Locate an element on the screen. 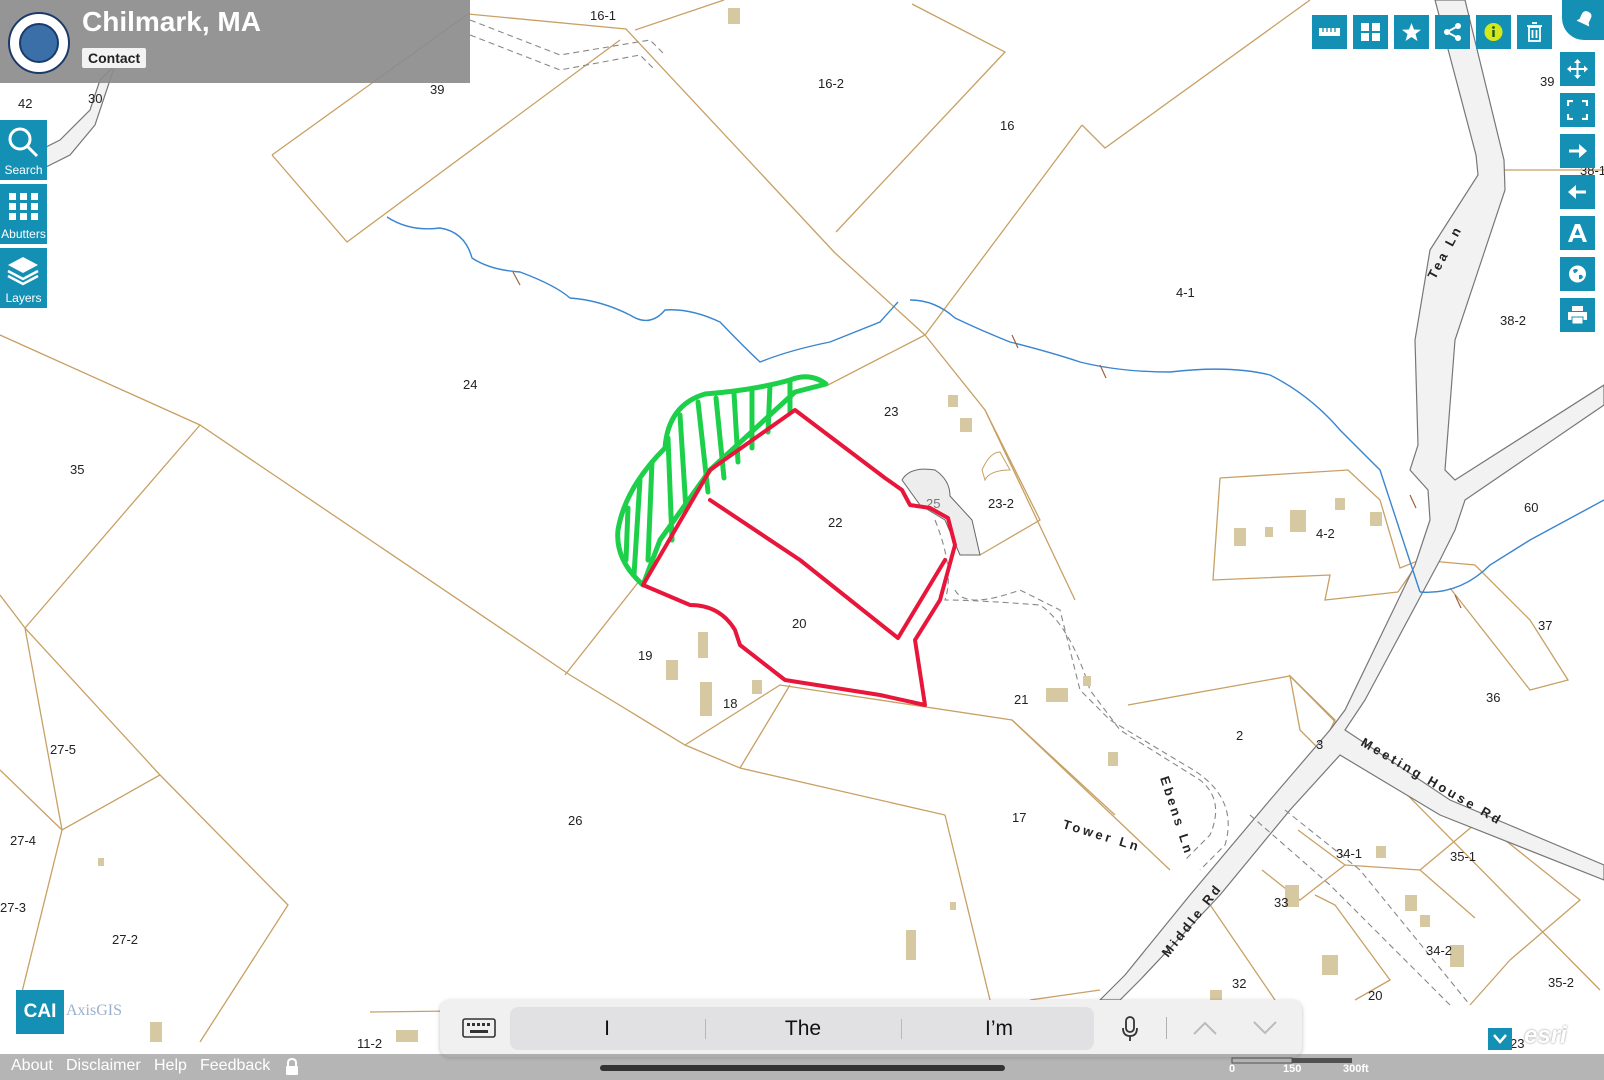 This screenshot has width=1604, height=1080. measure-button is located at coordinates (1329, 32).